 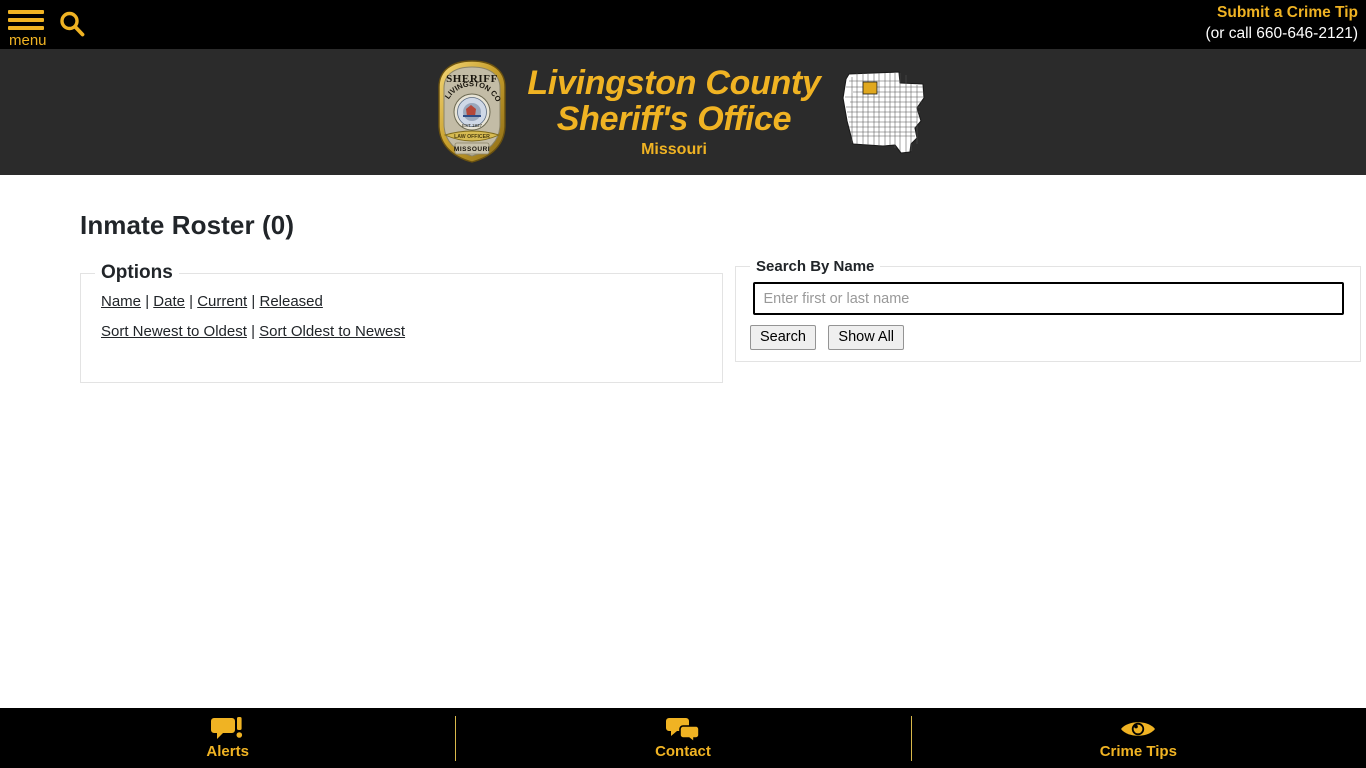 What do you see at coordinates (411, 301) in the screenshot?
I see `options-filter-row: Name | Date | Current | Released` at bounding box center [411, 301].